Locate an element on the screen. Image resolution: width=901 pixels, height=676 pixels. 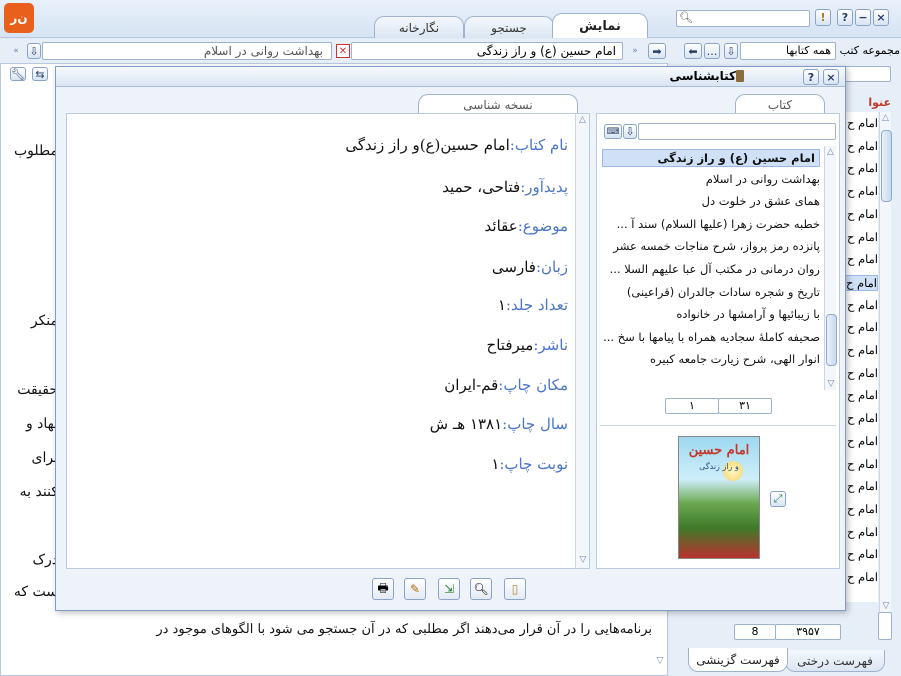
tools-icon: 🔧︎ is located at coordinates (18, 74).